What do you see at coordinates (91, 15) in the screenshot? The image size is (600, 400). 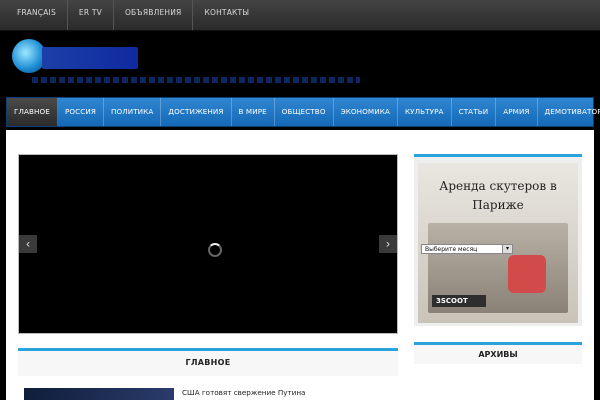 I see `top-link-er-tv: ER TV` at bounding box center [91, 15].